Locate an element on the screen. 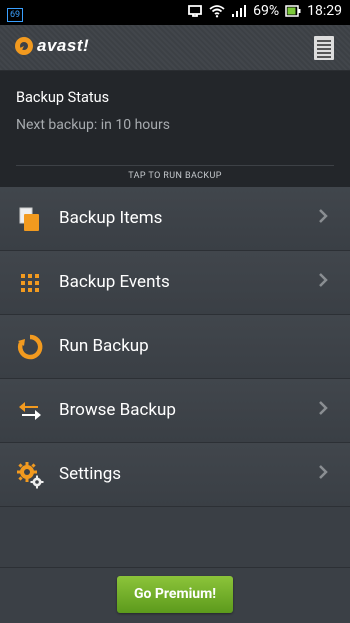  status-icons: 69% 18:29 is located at coordinates (264, 11).